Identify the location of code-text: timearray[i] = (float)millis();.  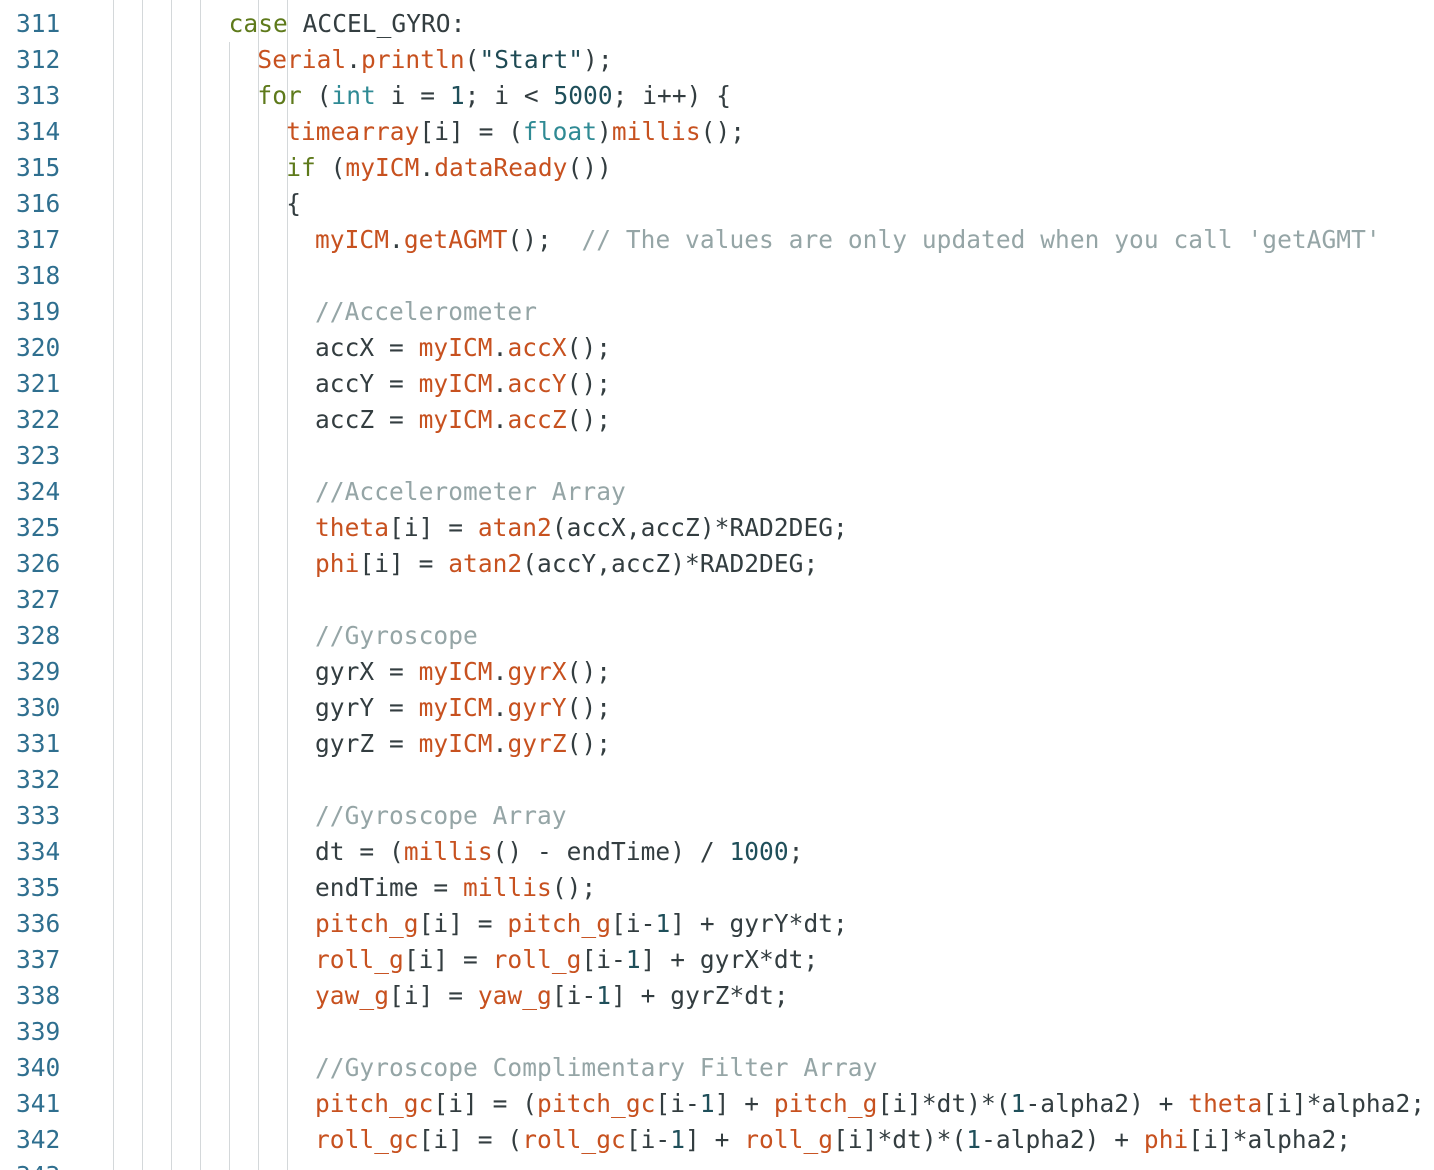
(515, 132).